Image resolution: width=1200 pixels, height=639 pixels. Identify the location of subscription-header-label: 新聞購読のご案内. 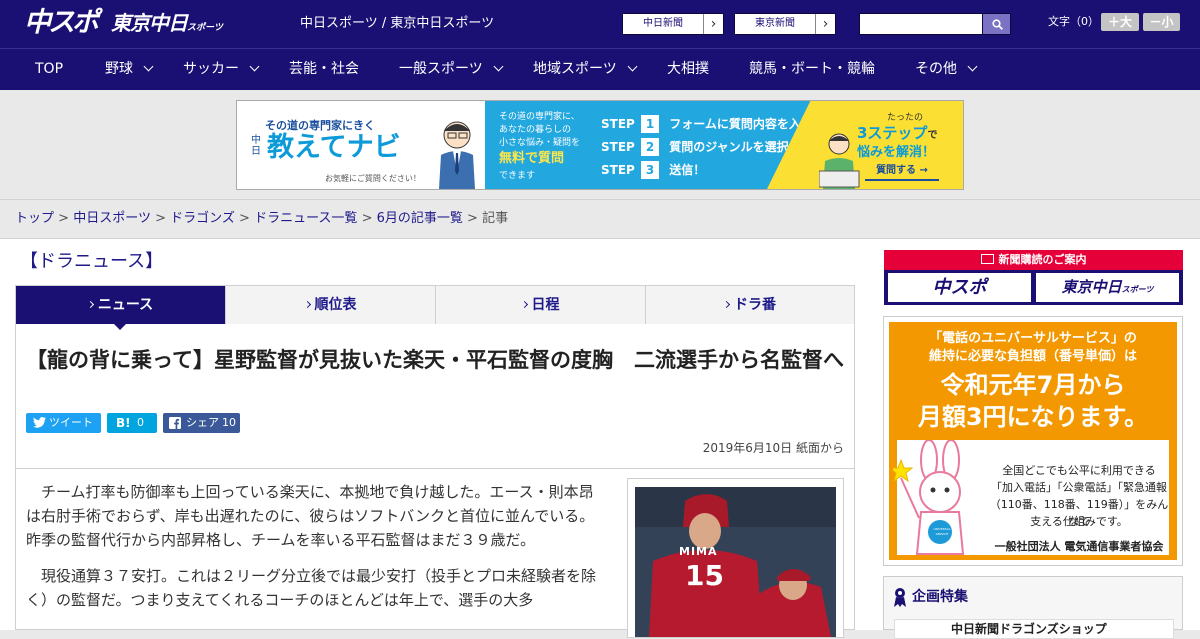
(1042, 259).